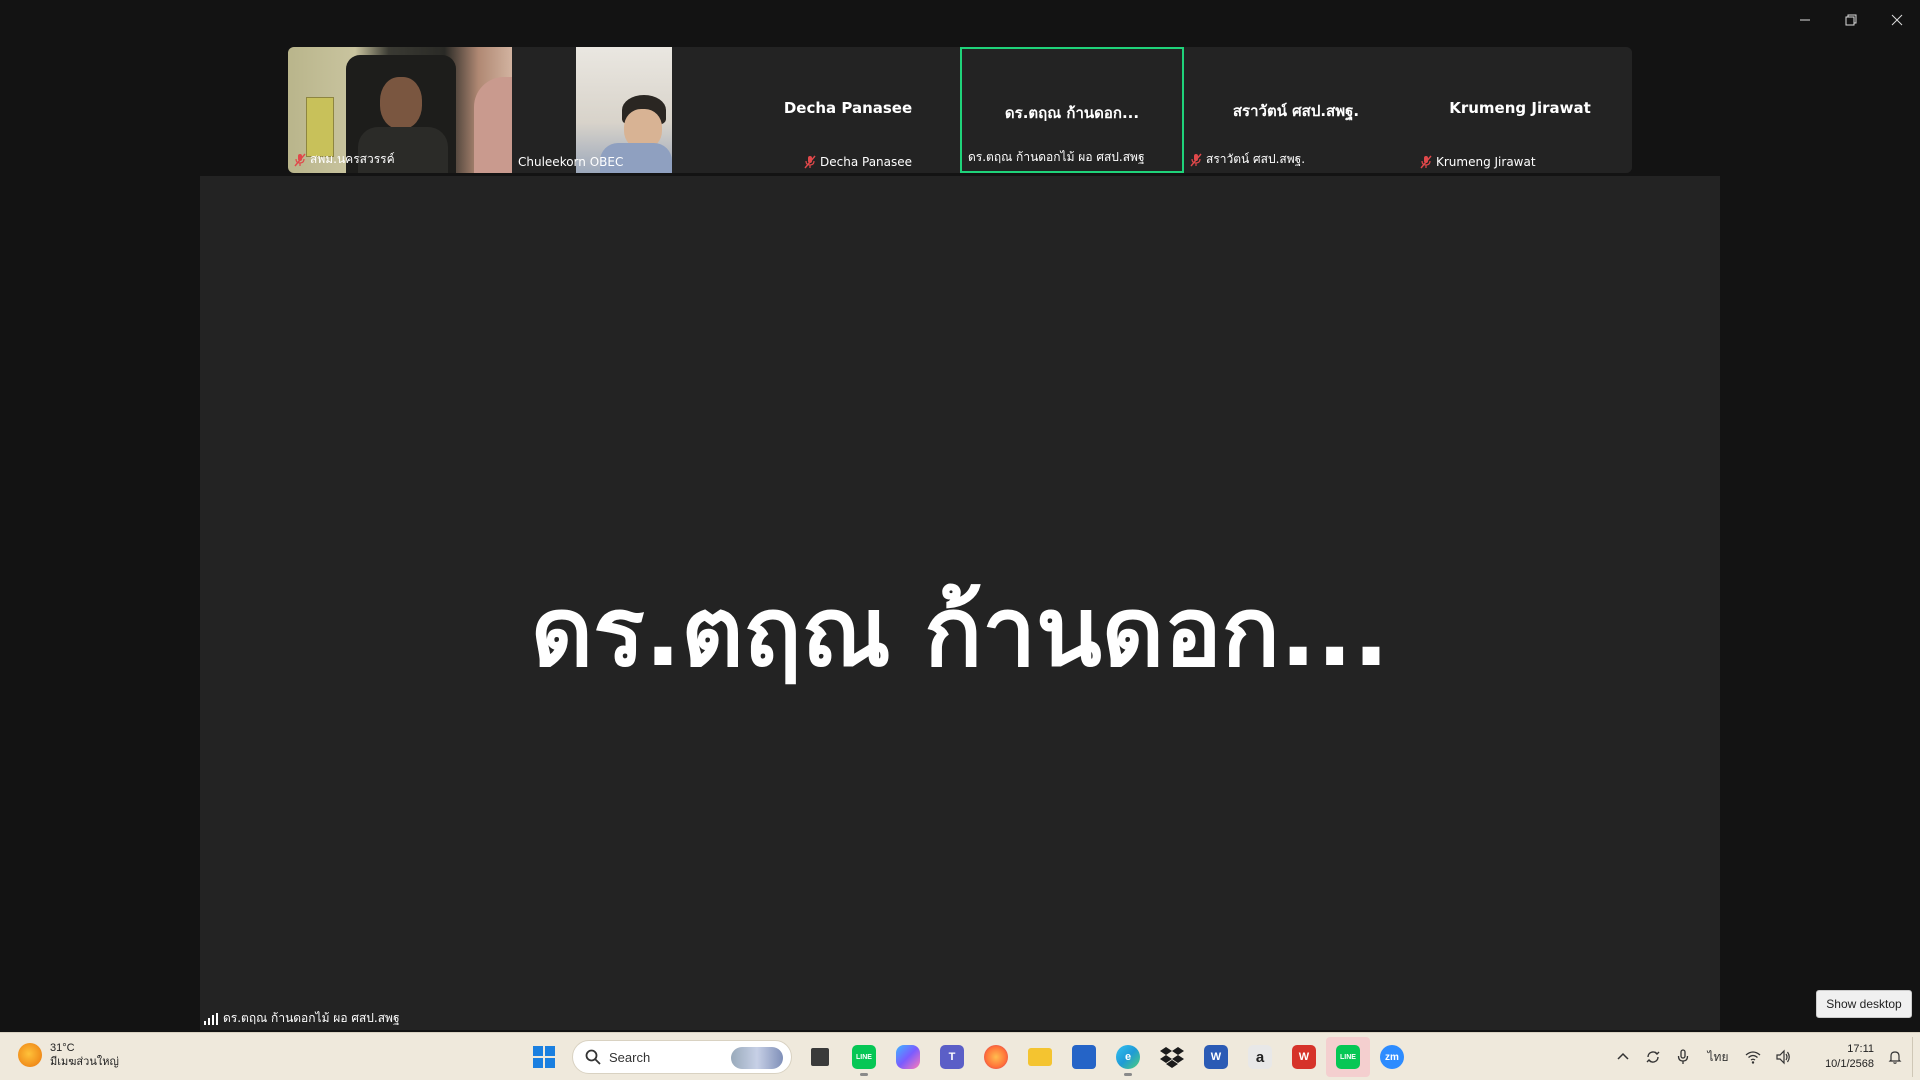 This screenshot has width=1920, height=1080. I want to click on restore-icon, so click(1851, 20).